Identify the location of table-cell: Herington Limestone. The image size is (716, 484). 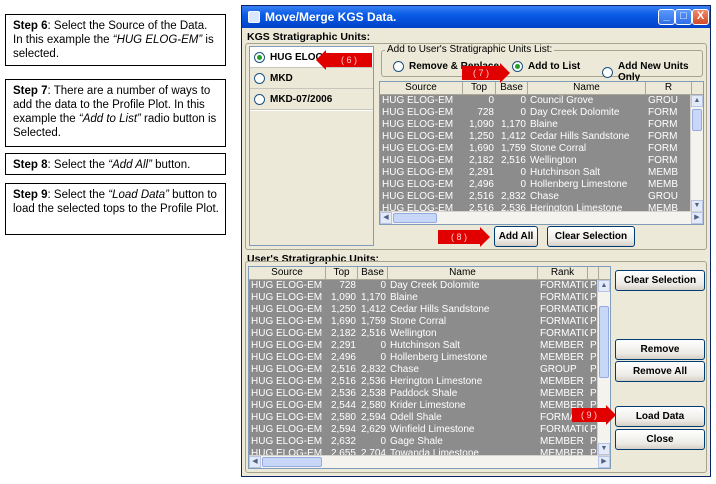
(436, 381).